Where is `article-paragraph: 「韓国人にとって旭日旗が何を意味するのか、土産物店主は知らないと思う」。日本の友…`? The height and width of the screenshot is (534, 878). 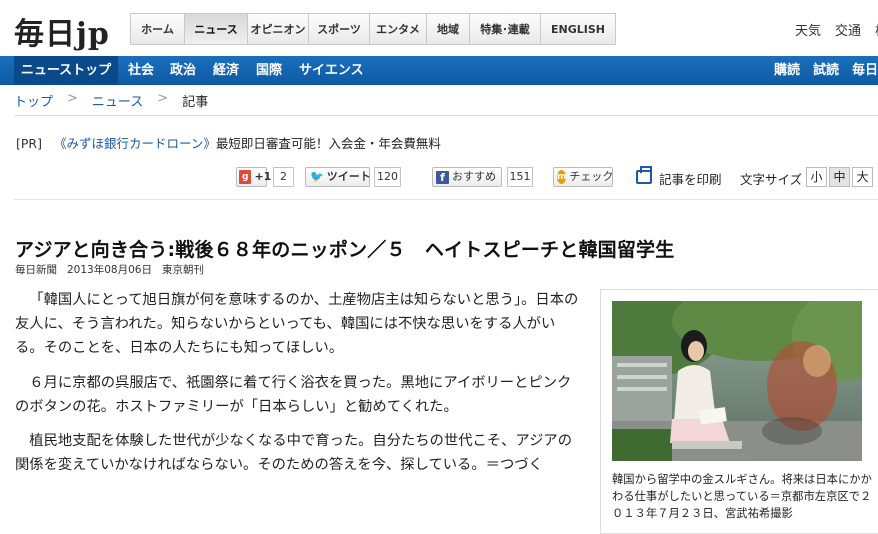
article-paragraph: 「韓国人にとって旭日旗が何を意味するのか、土産物店主は知らないと思う」。日本の友… is located at coordinates (297, 324).